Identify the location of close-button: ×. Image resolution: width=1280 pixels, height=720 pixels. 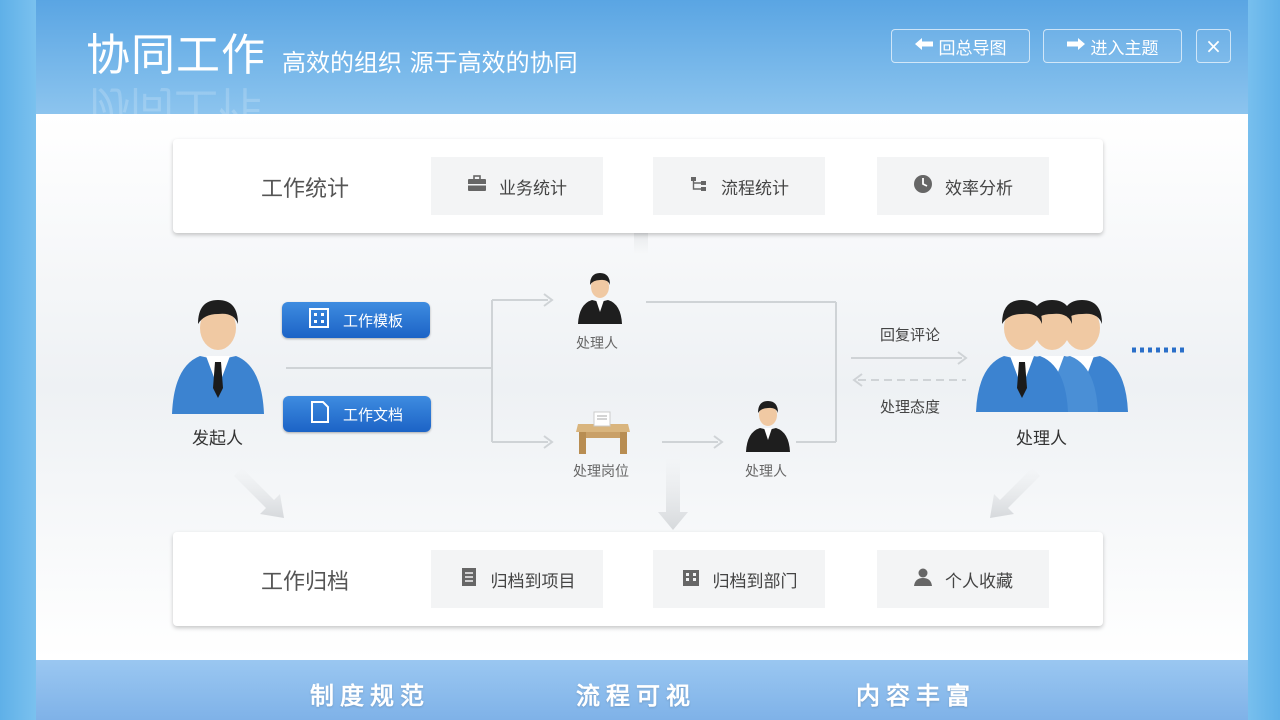
(1213, 46).